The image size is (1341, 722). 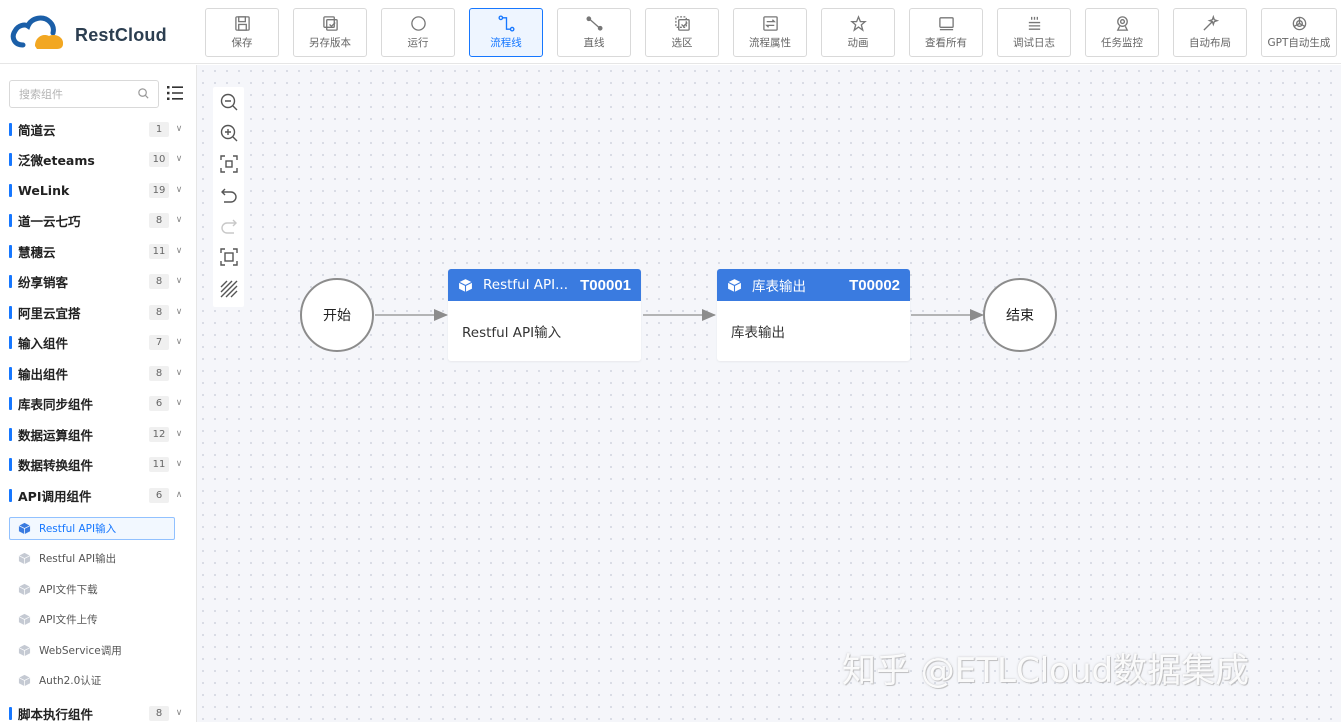 I want to click on category-table-sync: 库表同步组件 6 ∨, so click(x=99, y=403).